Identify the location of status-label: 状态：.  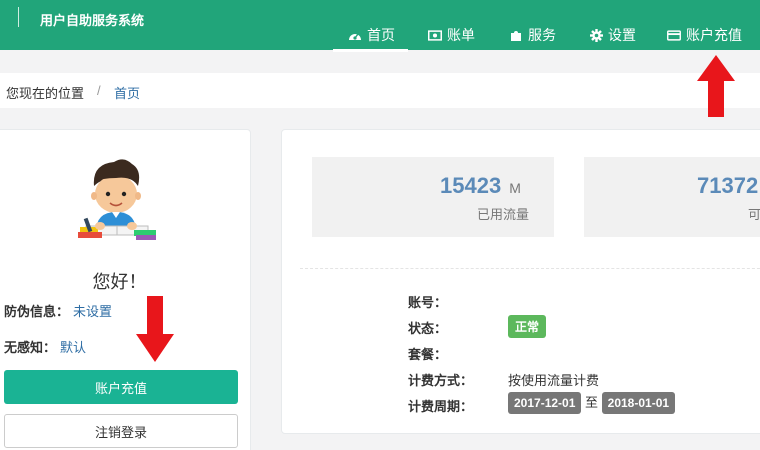
(428, 328).